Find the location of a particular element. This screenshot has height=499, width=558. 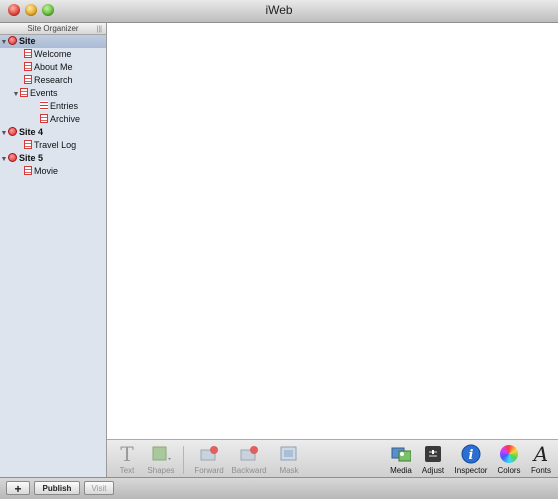

title-bar: iWeb is located at coordinates (279, 11).